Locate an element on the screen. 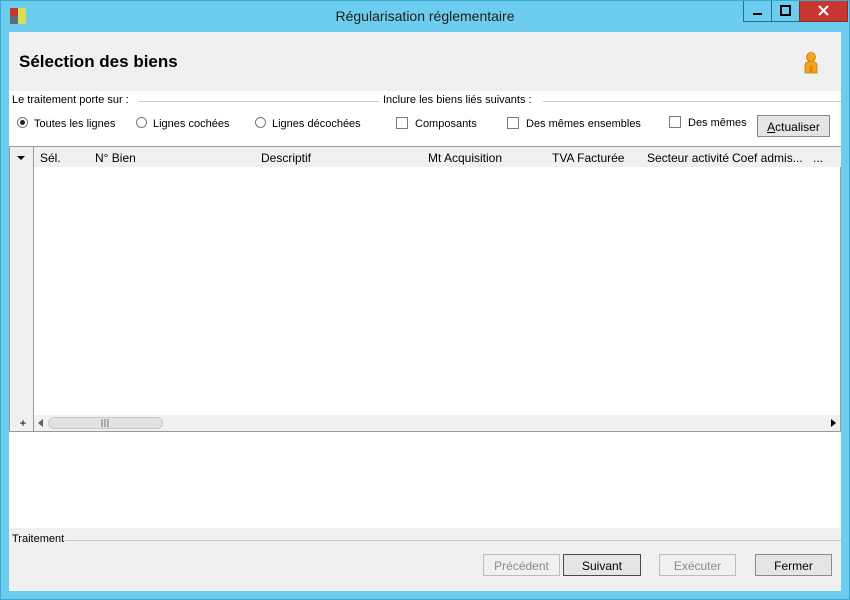  close-button is located at coordinates (823, 11).